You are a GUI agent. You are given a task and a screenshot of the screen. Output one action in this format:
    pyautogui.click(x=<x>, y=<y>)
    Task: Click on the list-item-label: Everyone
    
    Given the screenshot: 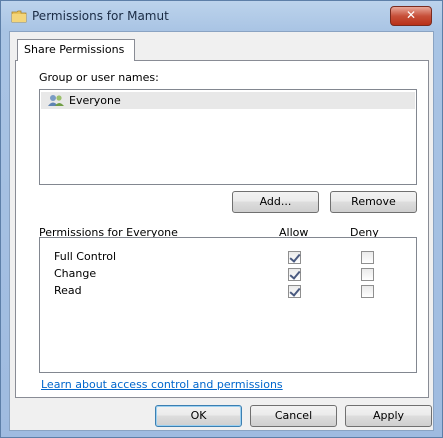 What is the action you would take?
    pyautogui.click(x=95, y=100)
    